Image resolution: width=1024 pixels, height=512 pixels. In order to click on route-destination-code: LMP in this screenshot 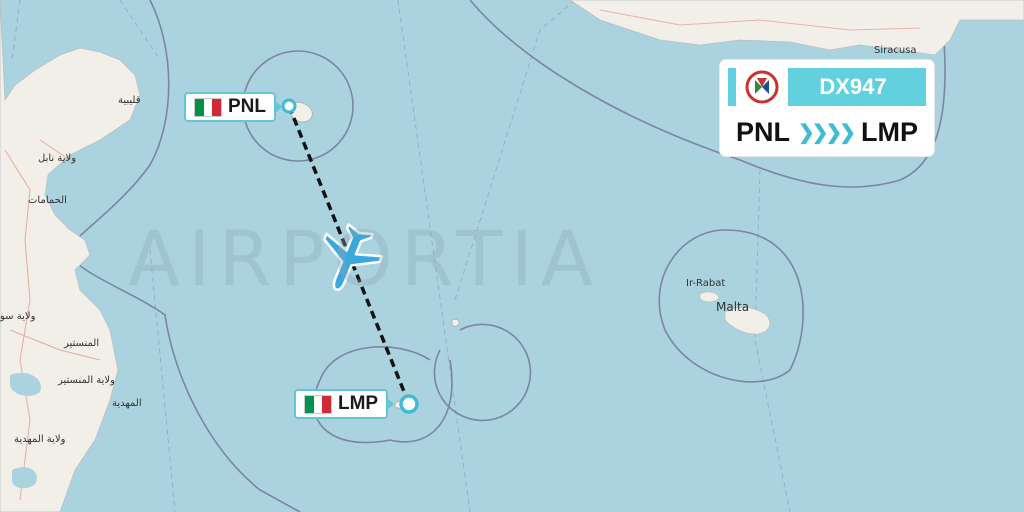, I will do `click(890, 131)`.